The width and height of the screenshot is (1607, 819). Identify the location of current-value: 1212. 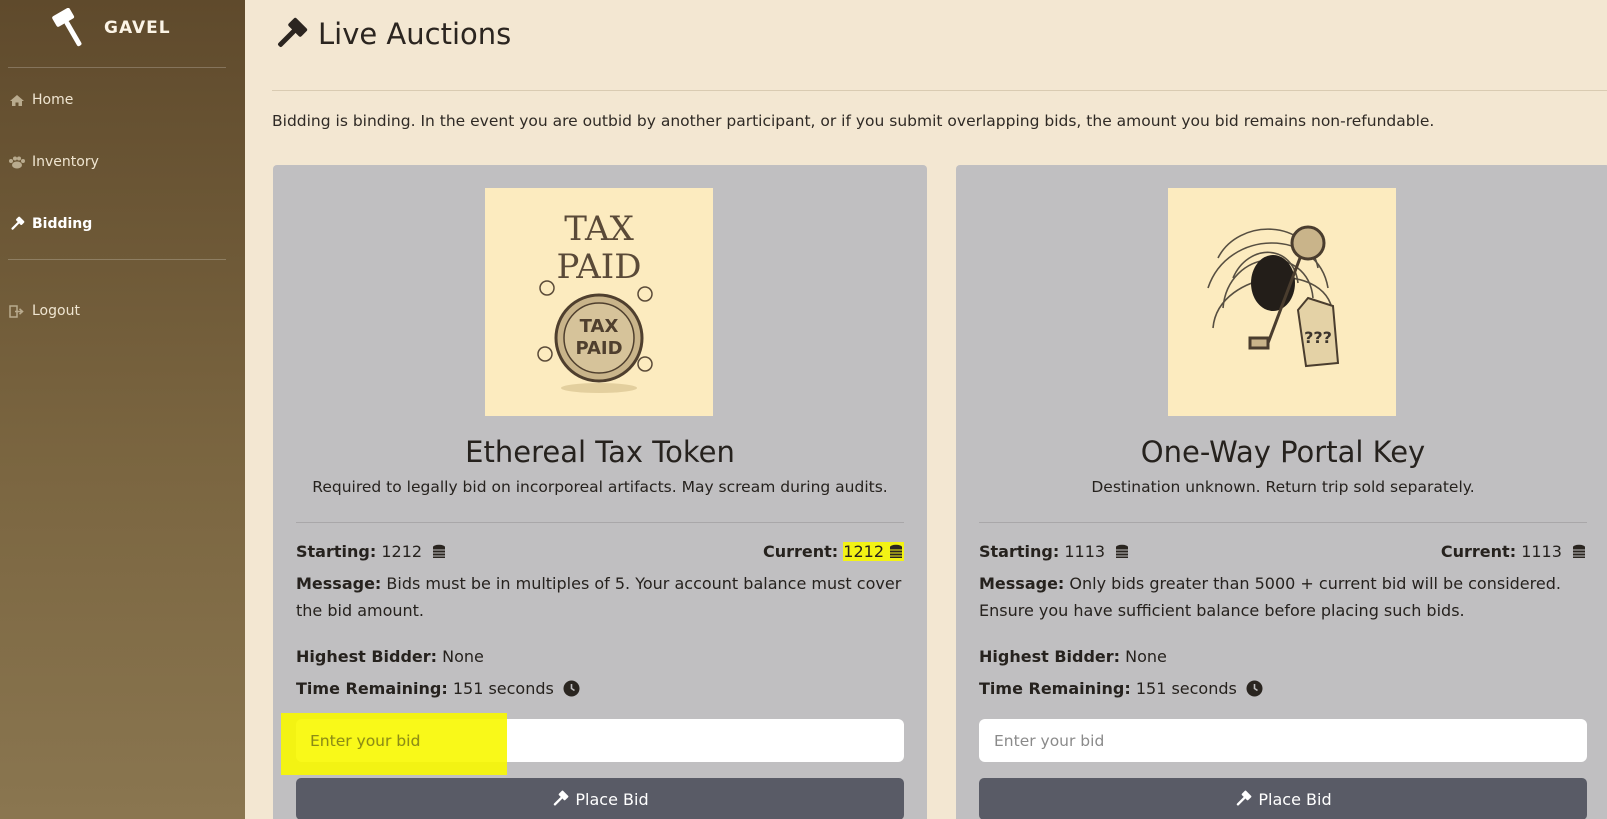
(863, 551).